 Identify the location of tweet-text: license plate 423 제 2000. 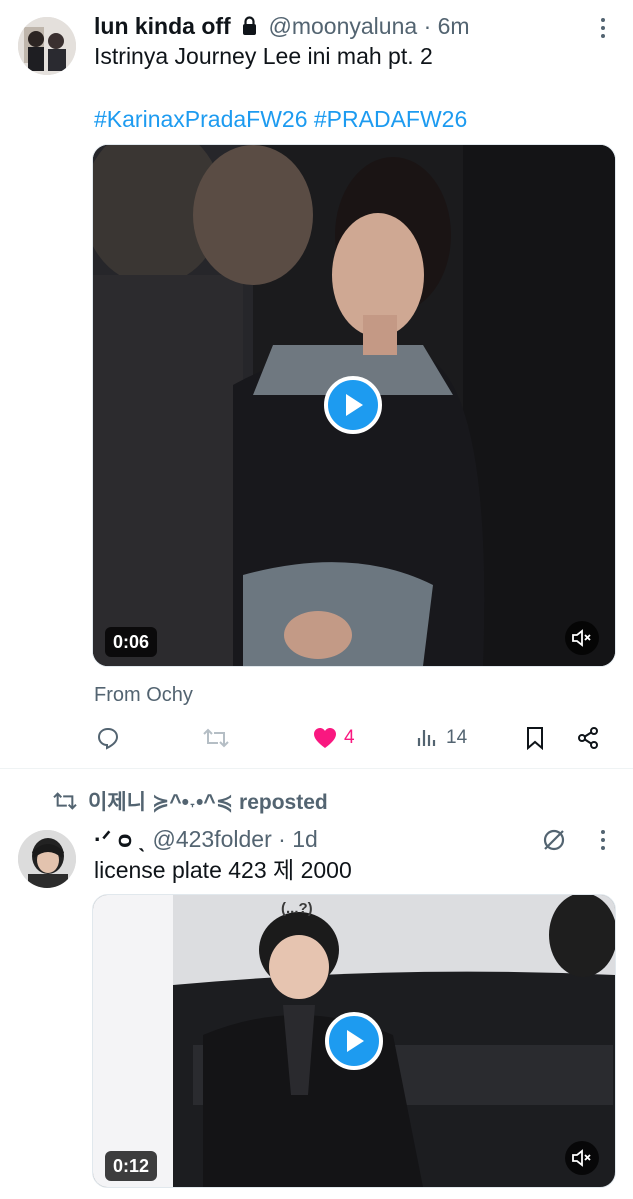
(223, 870).